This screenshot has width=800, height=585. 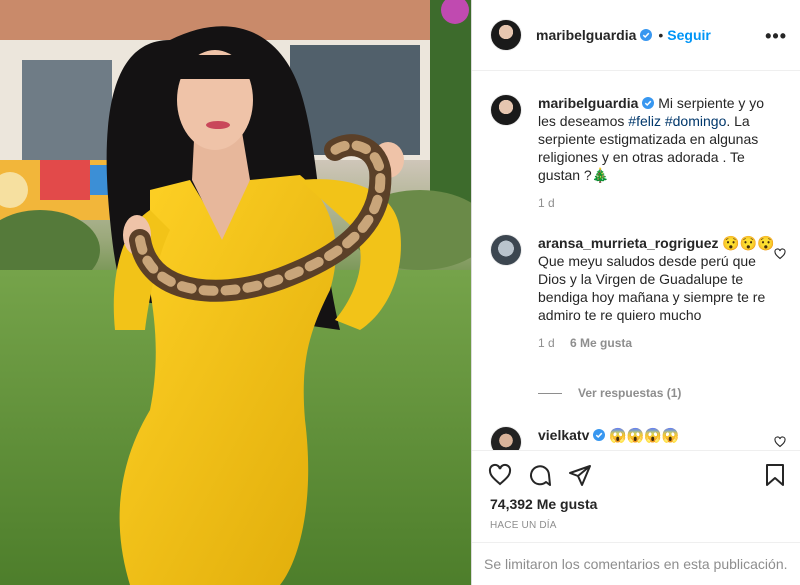 What do you see at coordinates (563, 435) in the screenshot?
I see `commenter-username: vielkatv` at bounding box center [563, 435].